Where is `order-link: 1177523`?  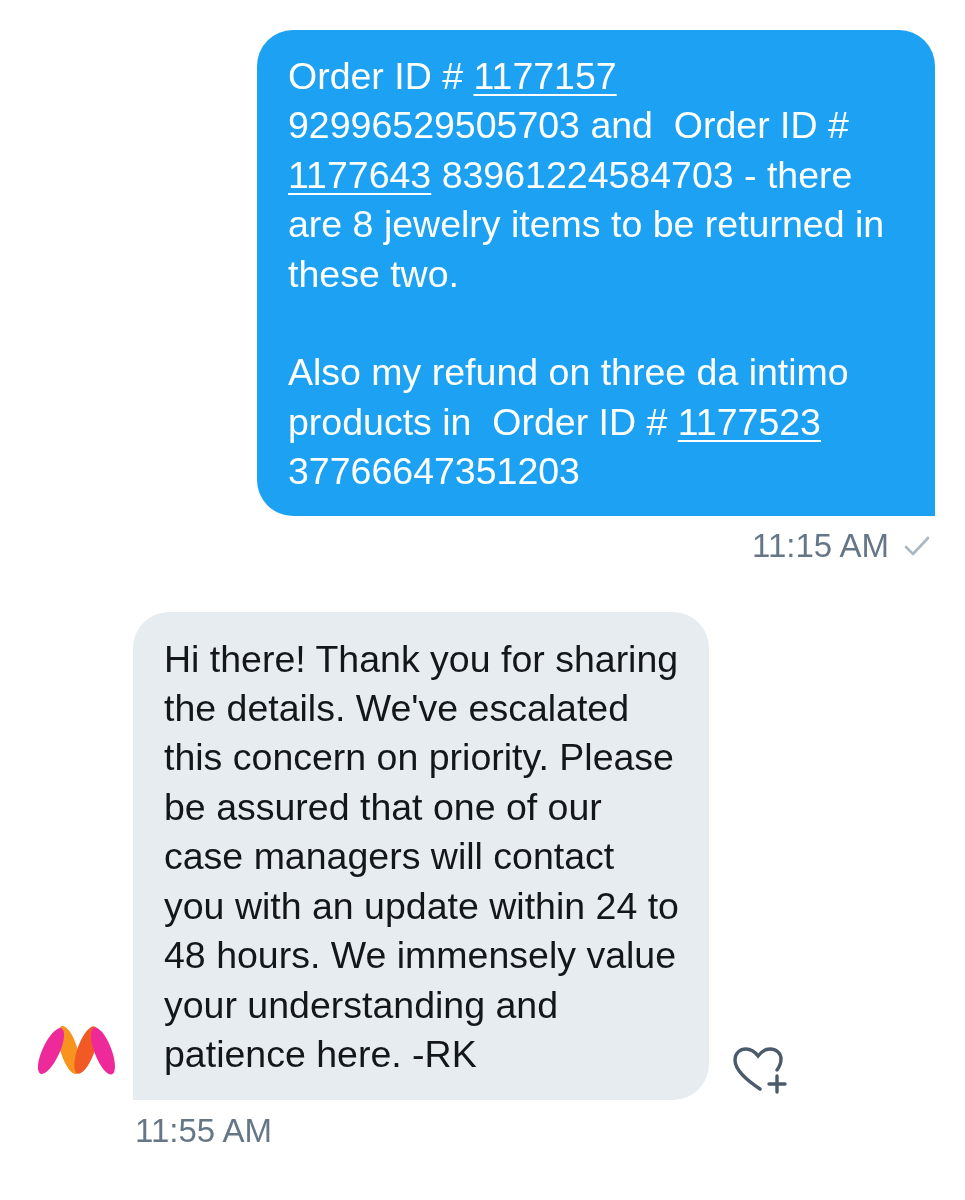 order-link: 1177523 is located at coordinates (749, 421).